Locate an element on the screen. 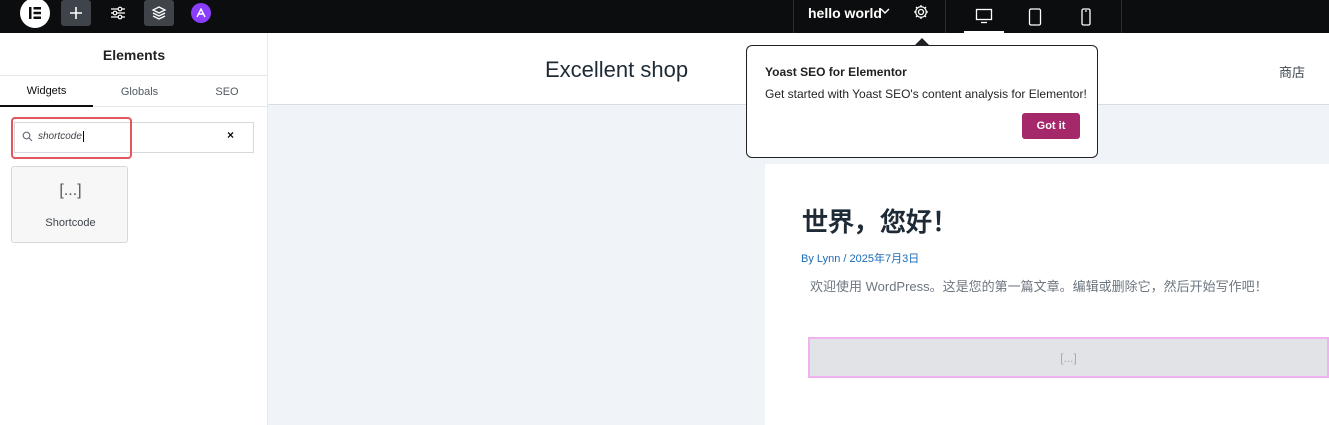  panel-title: Elements is located at coordinates (134, 55).